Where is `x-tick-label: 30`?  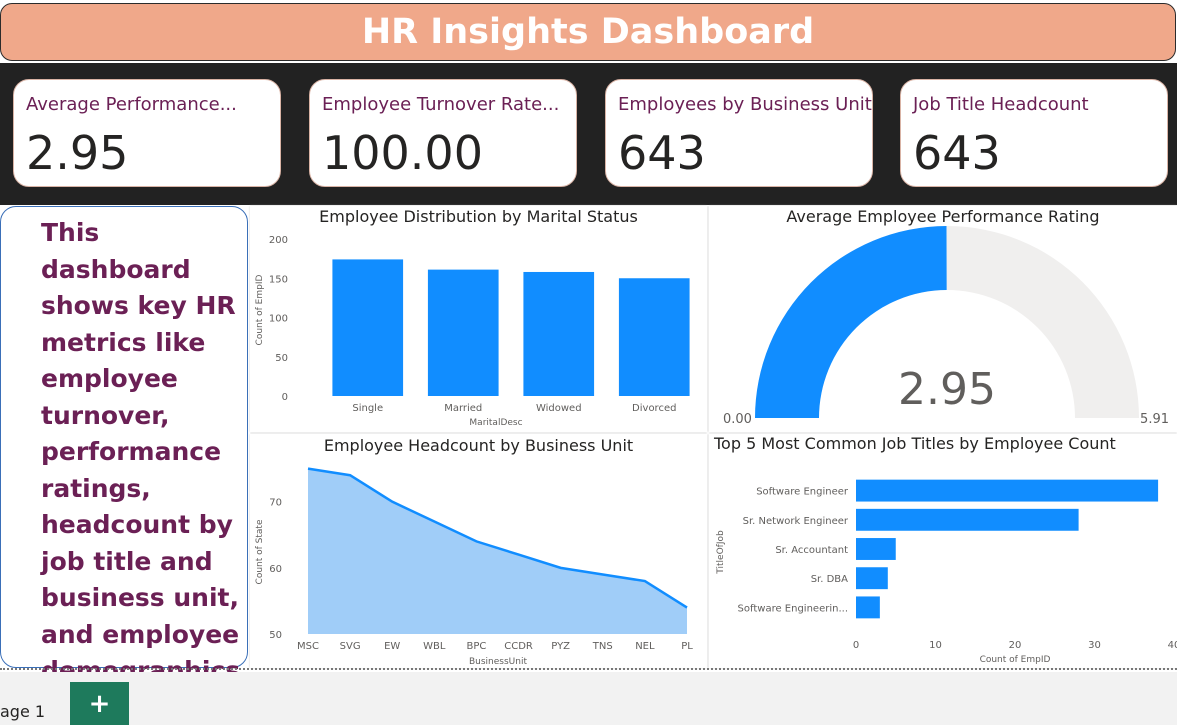 x-tick-label: 30 is located at coordinates (1094, 645).